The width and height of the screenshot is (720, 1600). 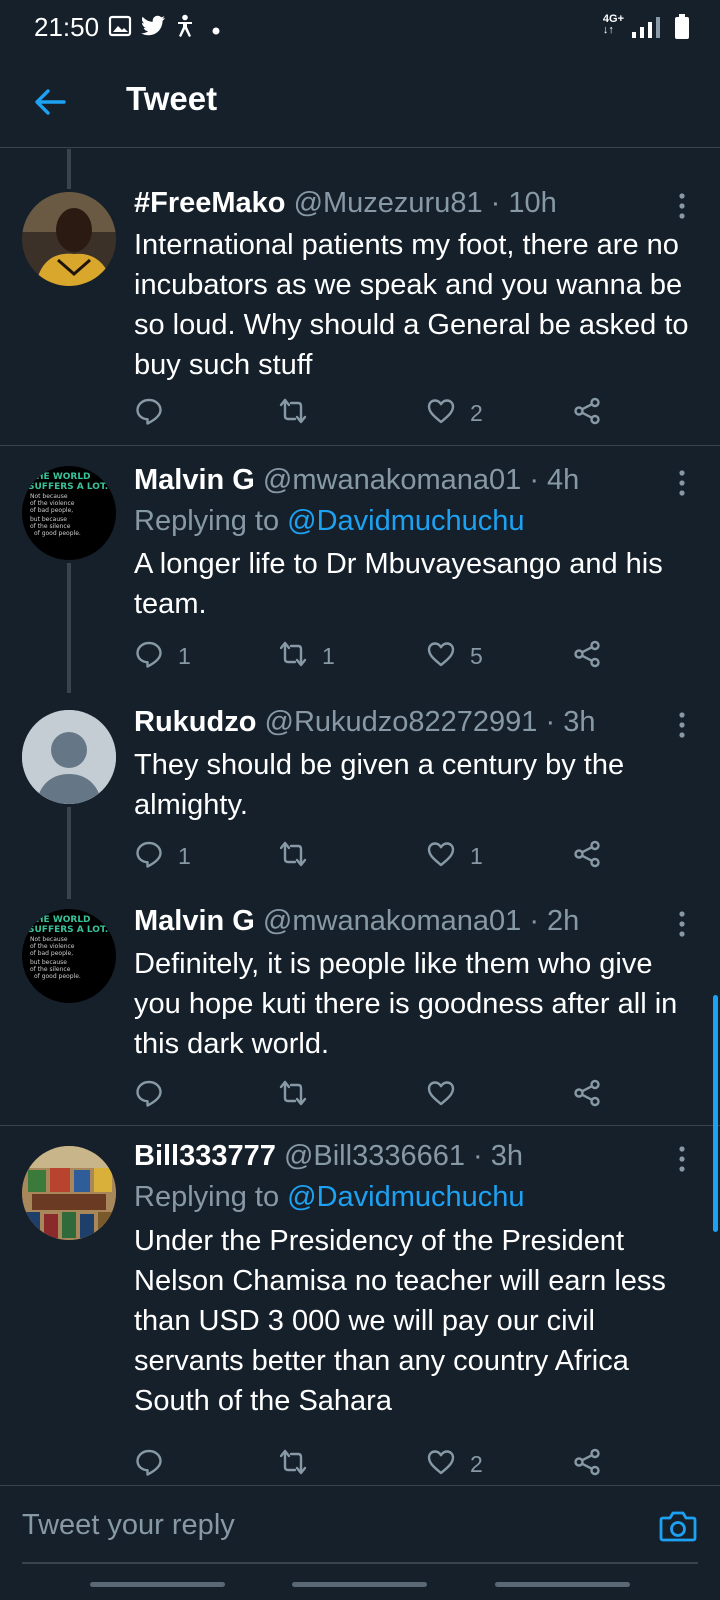 I want to click on like-count: 5, so click(x=476, y=655).